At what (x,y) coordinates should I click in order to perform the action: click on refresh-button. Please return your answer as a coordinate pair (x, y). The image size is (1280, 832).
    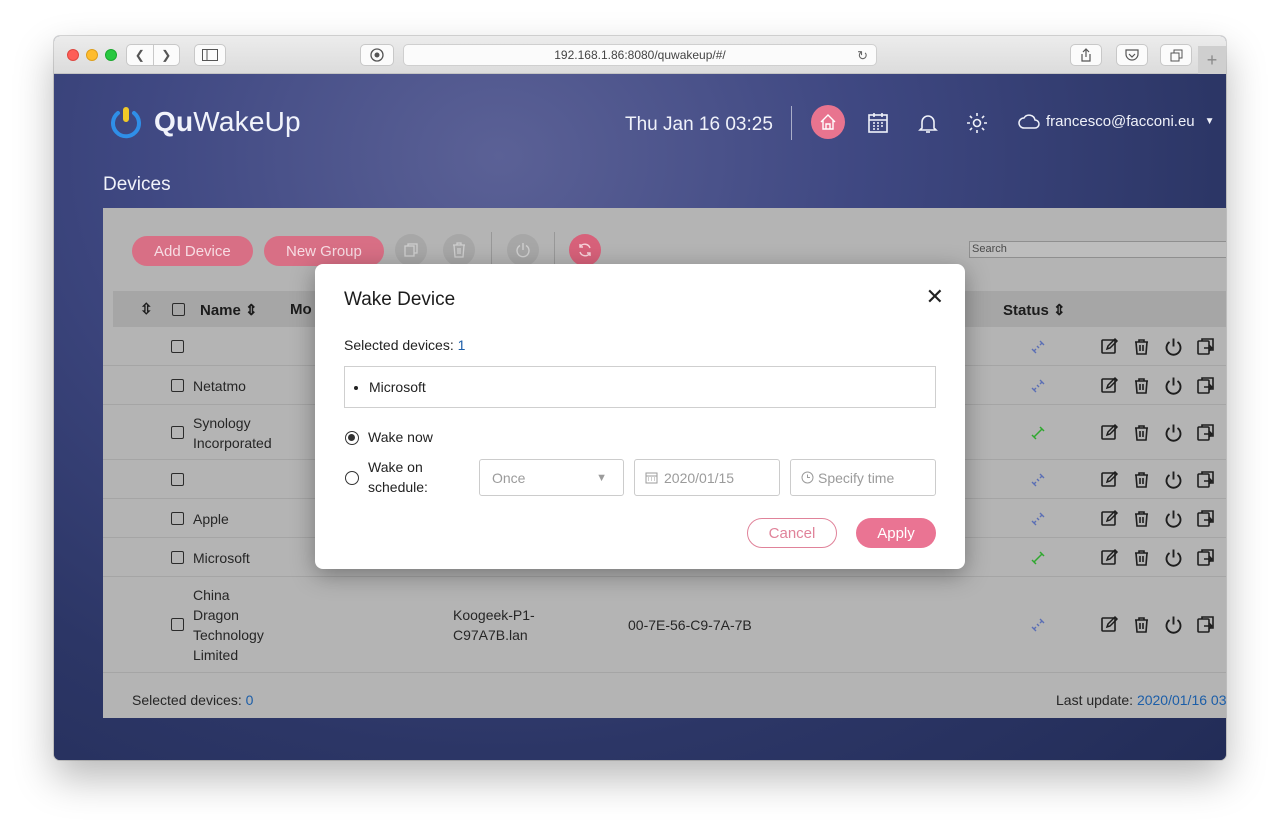
    Looking at the image, I should click on (585, 250).